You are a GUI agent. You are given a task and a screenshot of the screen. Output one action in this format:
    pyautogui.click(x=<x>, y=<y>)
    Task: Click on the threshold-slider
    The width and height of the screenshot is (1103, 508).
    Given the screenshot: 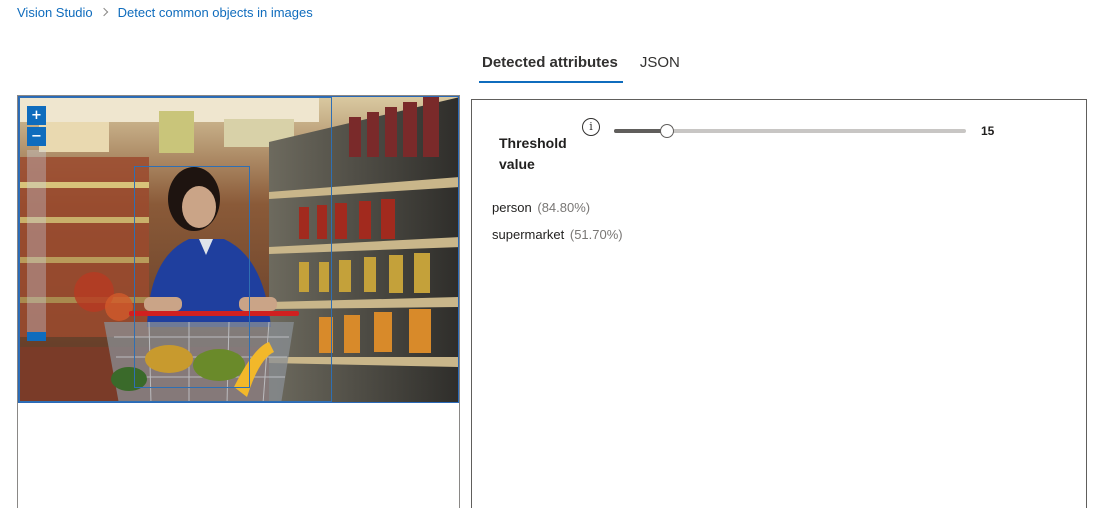 What is the action you would take?
    pyautogui.click(x=790, y=130)
    